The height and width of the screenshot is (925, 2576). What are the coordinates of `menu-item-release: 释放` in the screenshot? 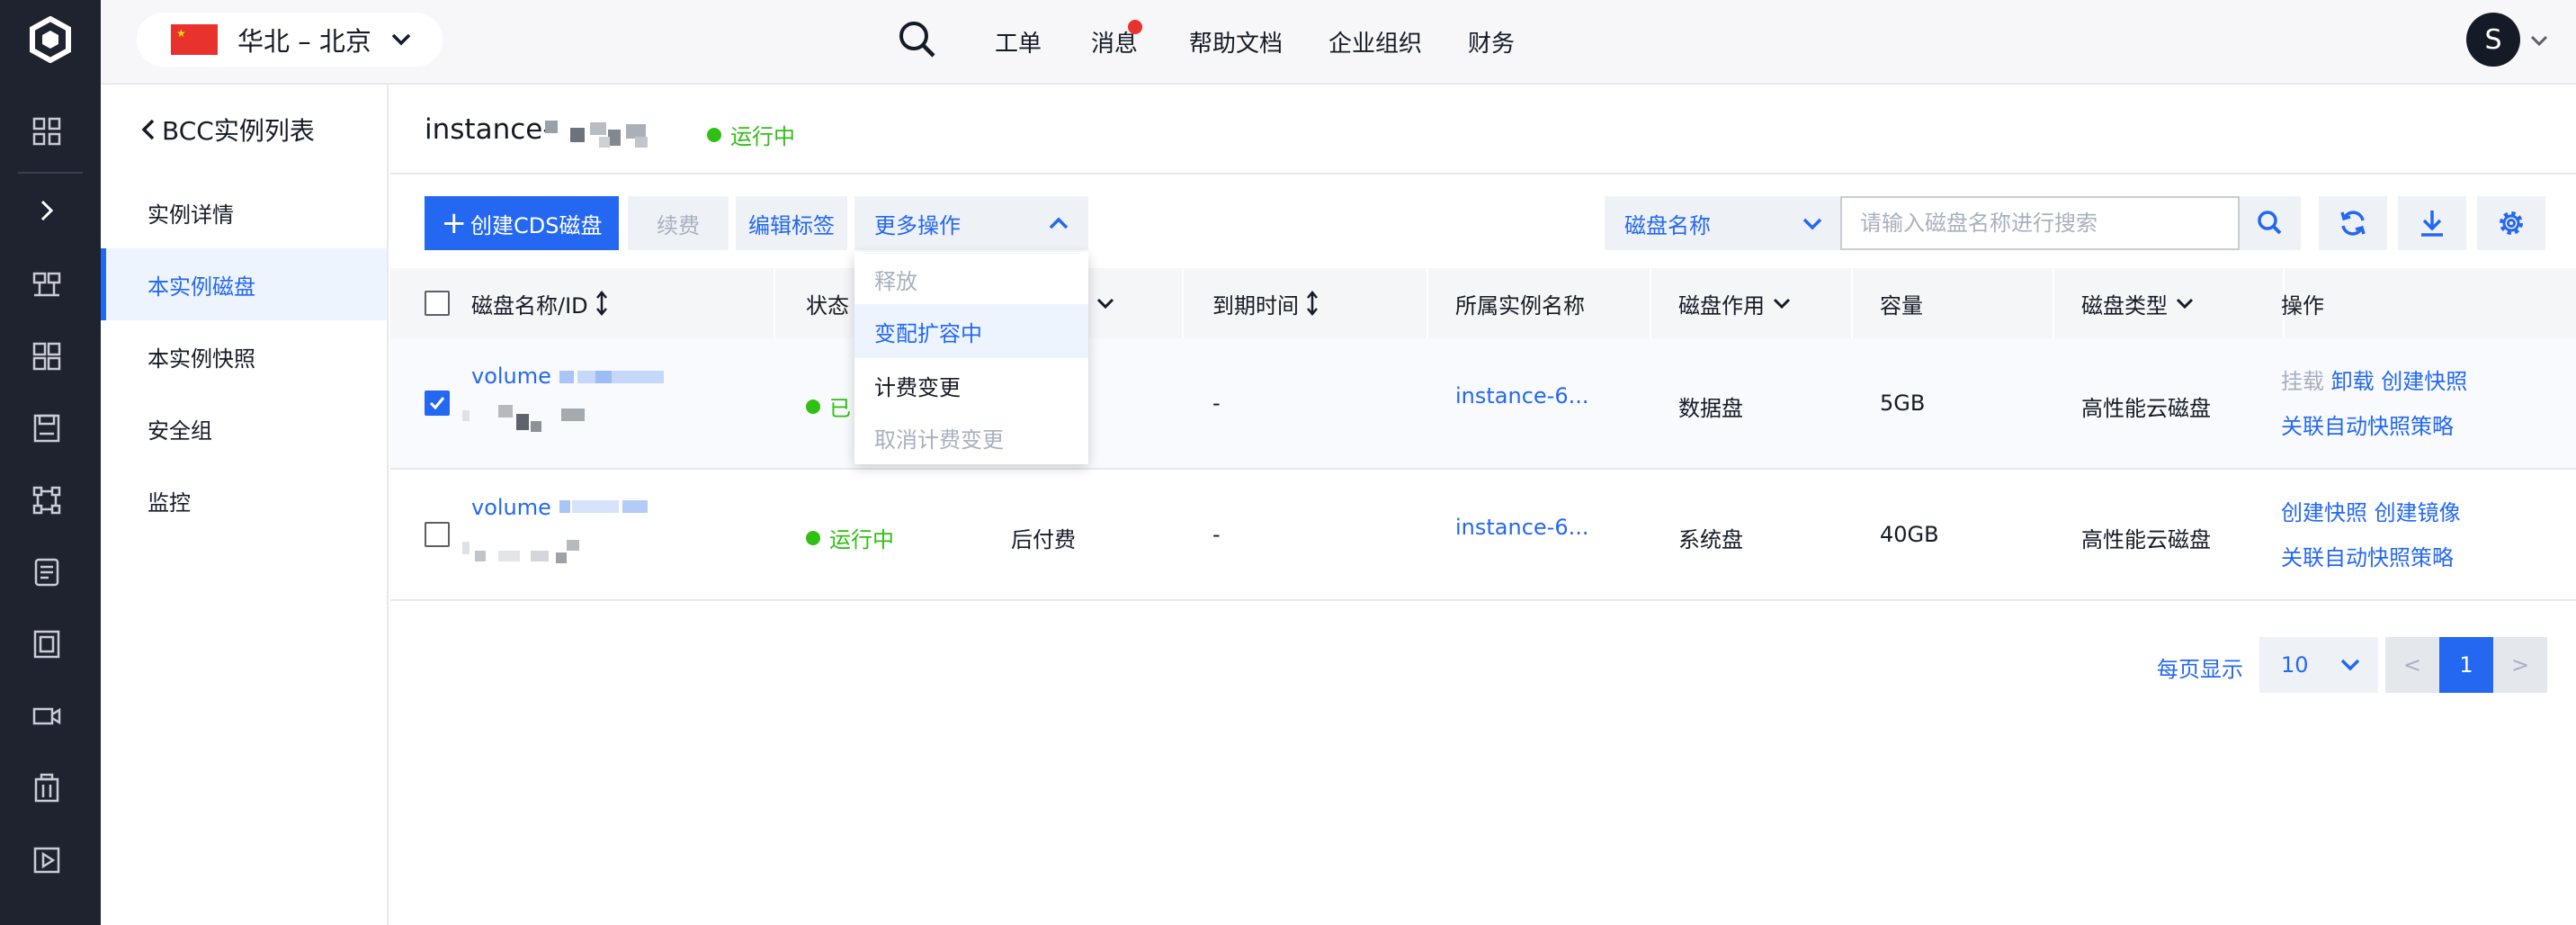 It's located at (971, 279).